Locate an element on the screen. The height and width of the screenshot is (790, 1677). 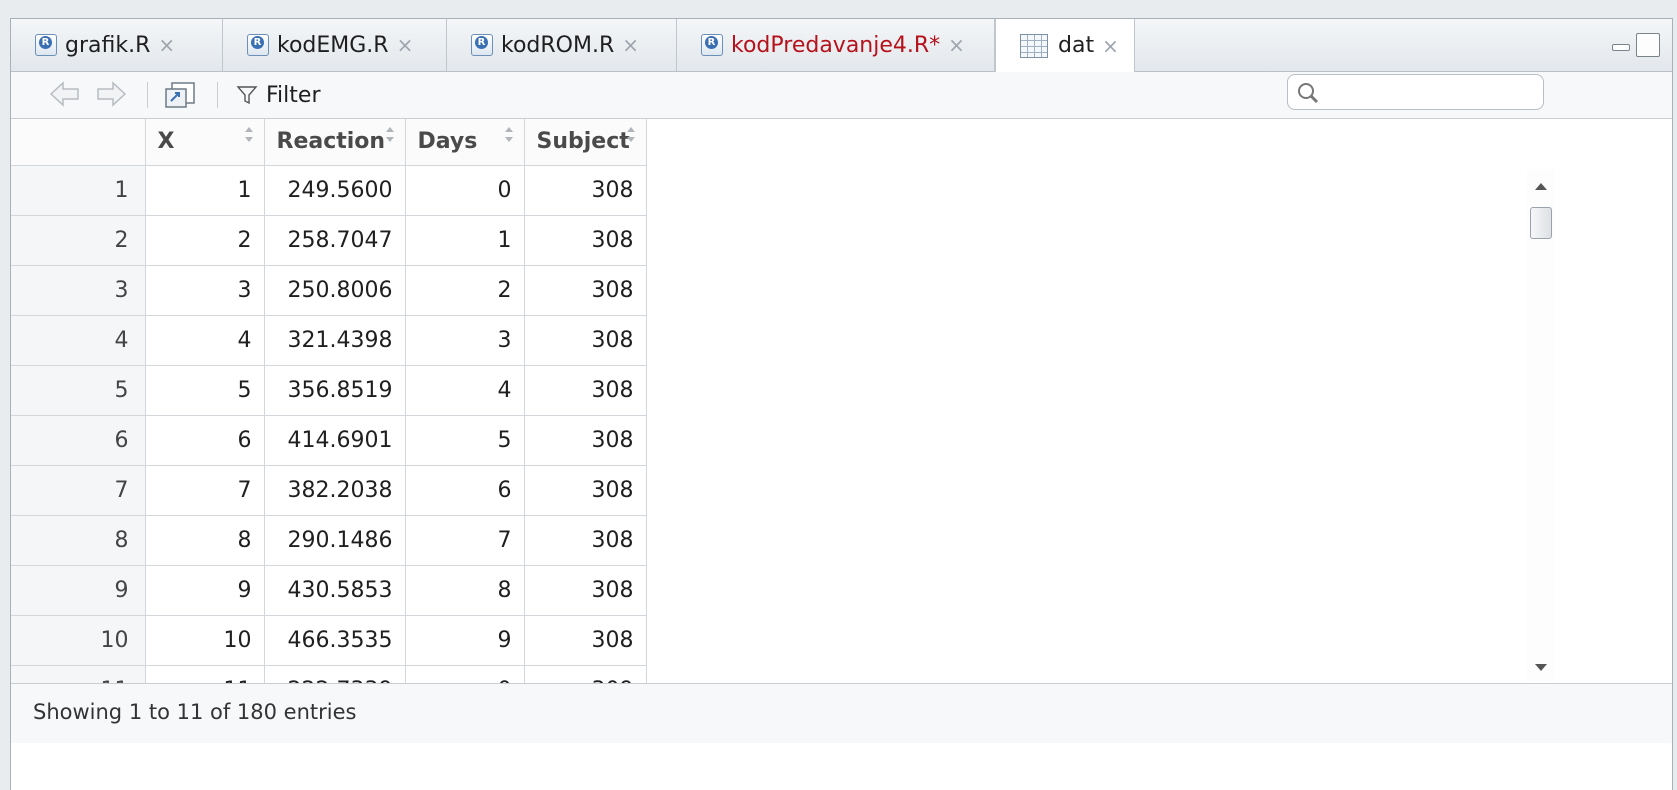
data-grid-icon is located at coordinates (1034, 45).